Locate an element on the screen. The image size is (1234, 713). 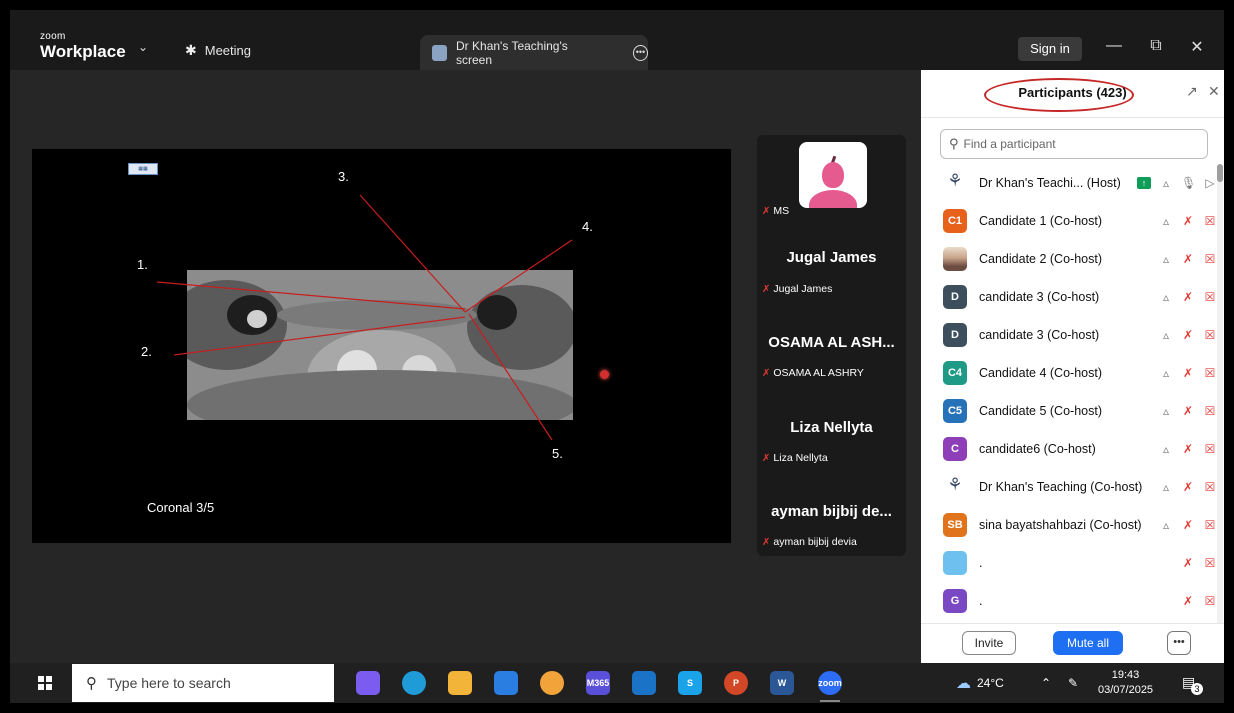
participant-search-input is located at coordinates (1078, 144).